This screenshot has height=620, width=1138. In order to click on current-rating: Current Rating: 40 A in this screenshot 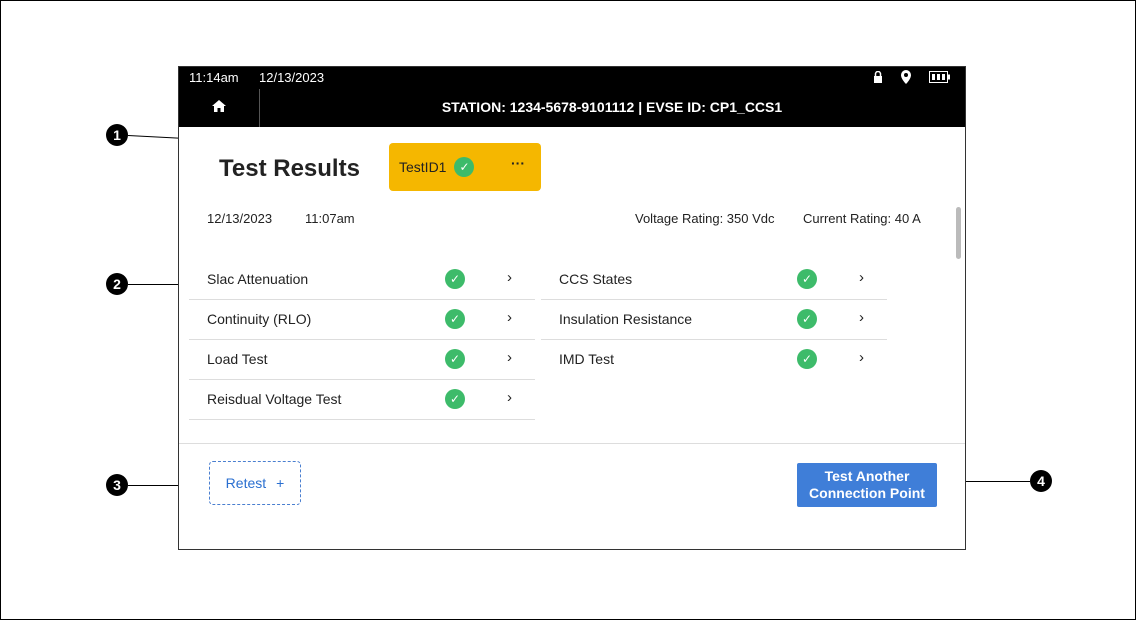, I will do `click(862, 218)`.